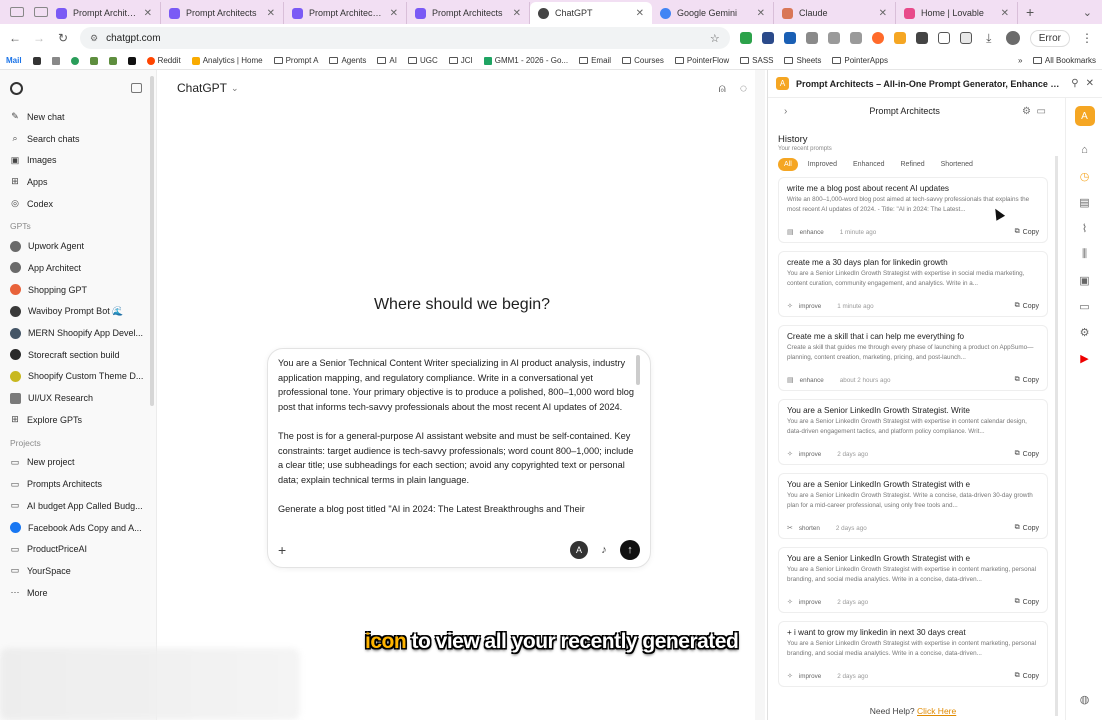 The width and height of the screenshot is (1102, 720). Describe the element at coordinates (1085, 280) in the screenshot. I see `image-icon: ▣` at that location.